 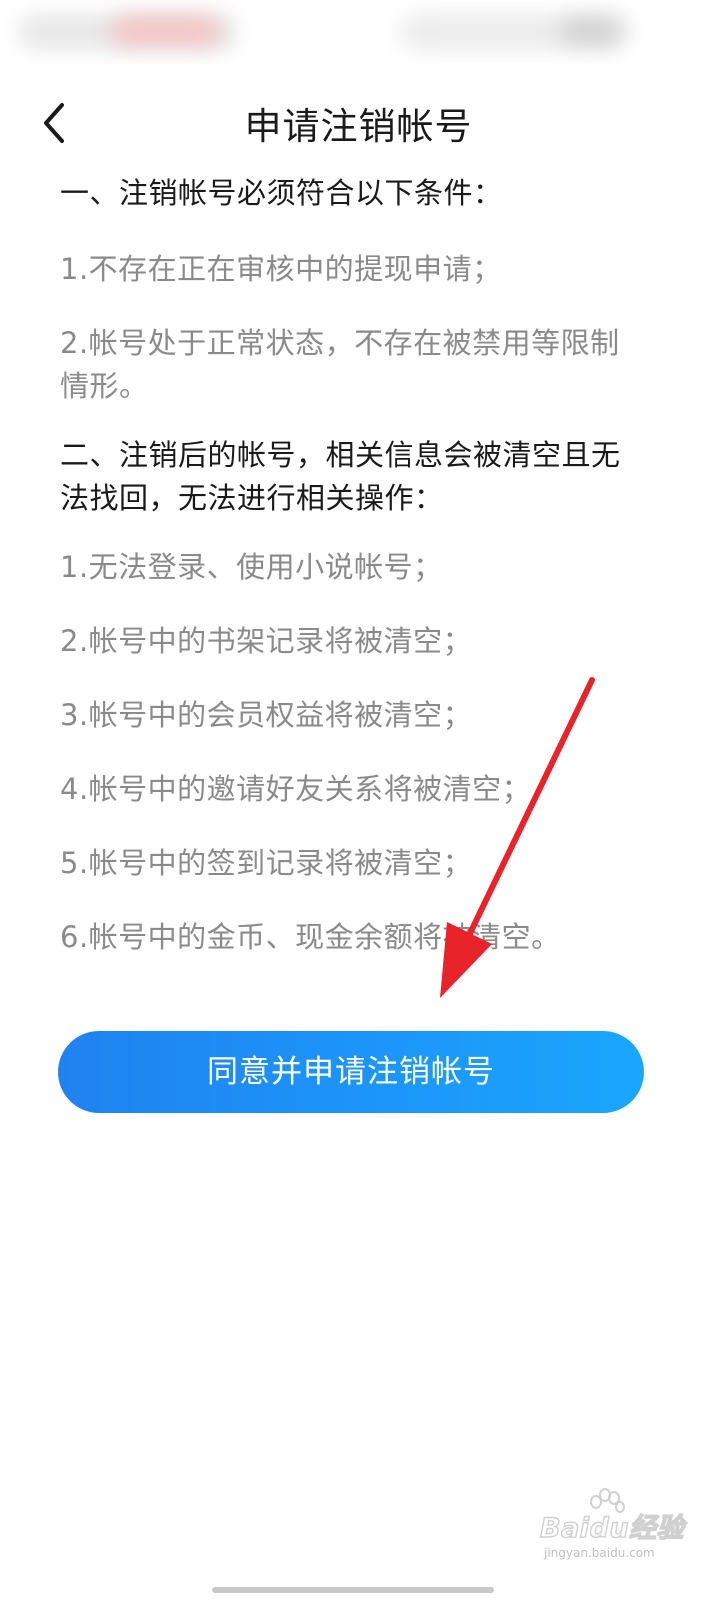 I want to click on section1-heading: 一、注销帐号必须符合以下条件：, so click(x=281, y=193).